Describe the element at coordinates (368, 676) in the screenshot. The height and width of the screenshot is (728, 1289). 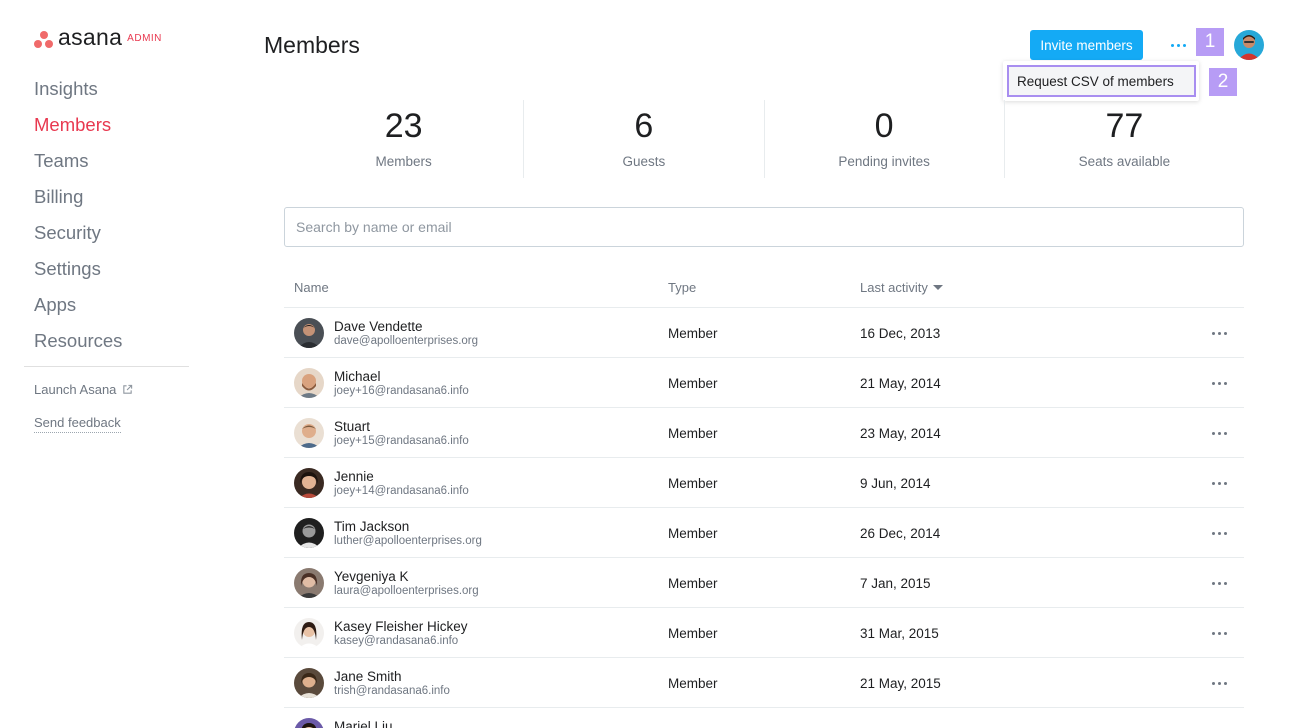
I see `member-name: Jane Smith` at that location.